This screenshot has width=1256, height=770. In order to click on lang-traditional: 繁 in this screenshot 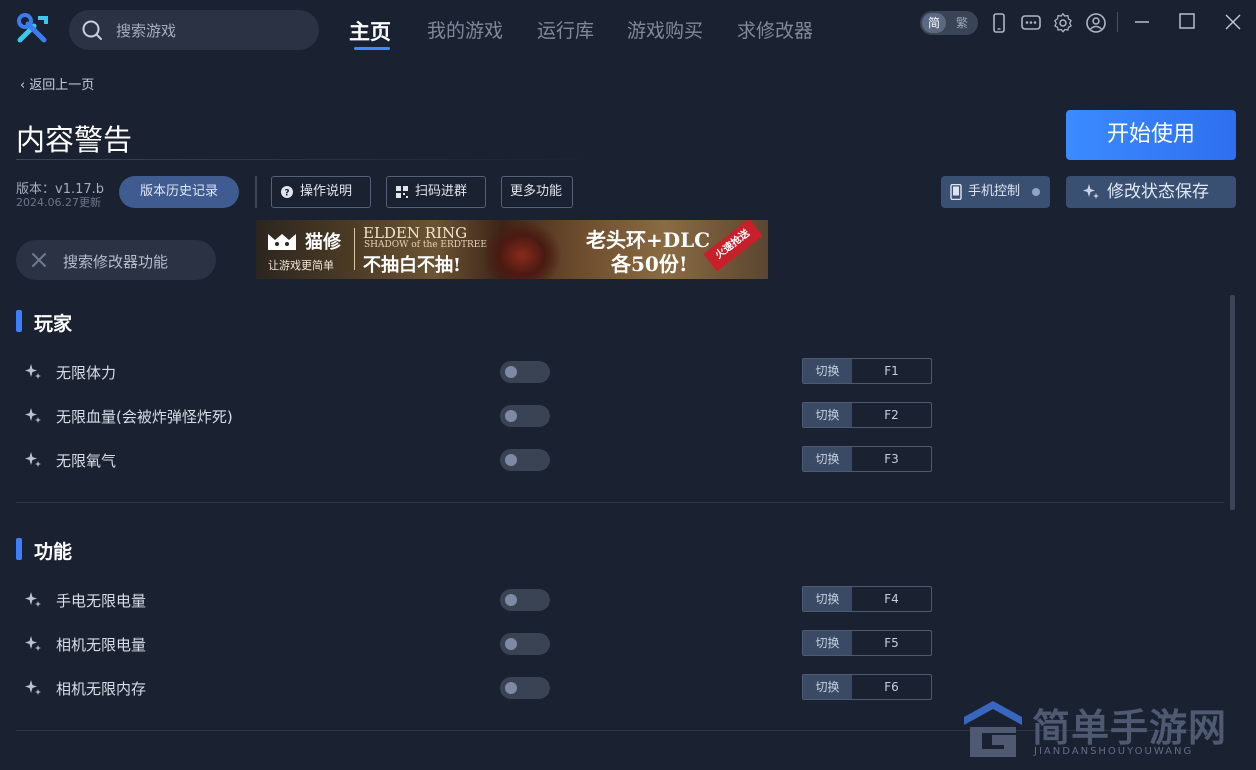, I will do `click(962, 23)`.